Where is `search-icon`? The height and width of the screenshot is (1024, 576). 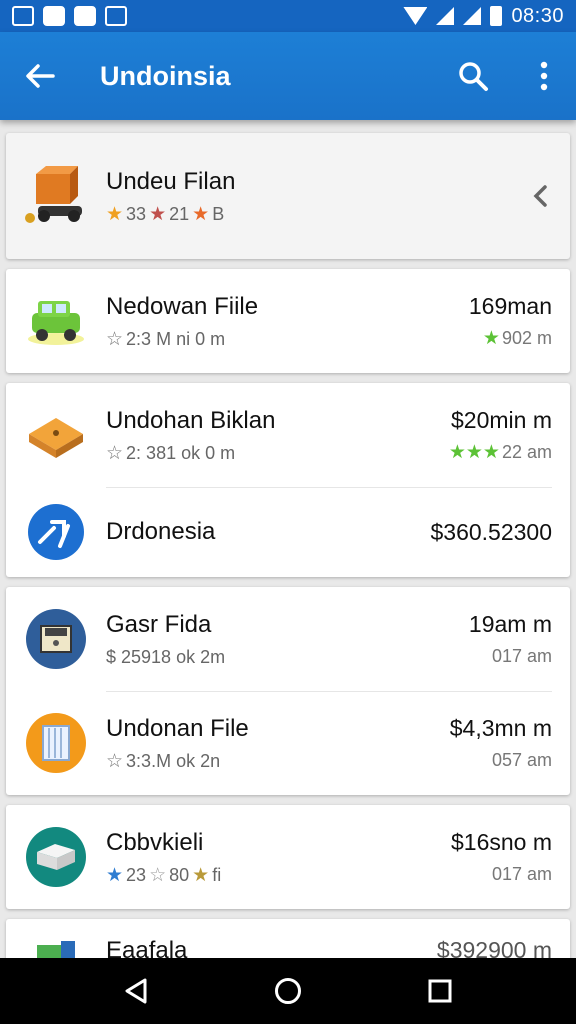
search-icon is located at coordinates (473, 76).